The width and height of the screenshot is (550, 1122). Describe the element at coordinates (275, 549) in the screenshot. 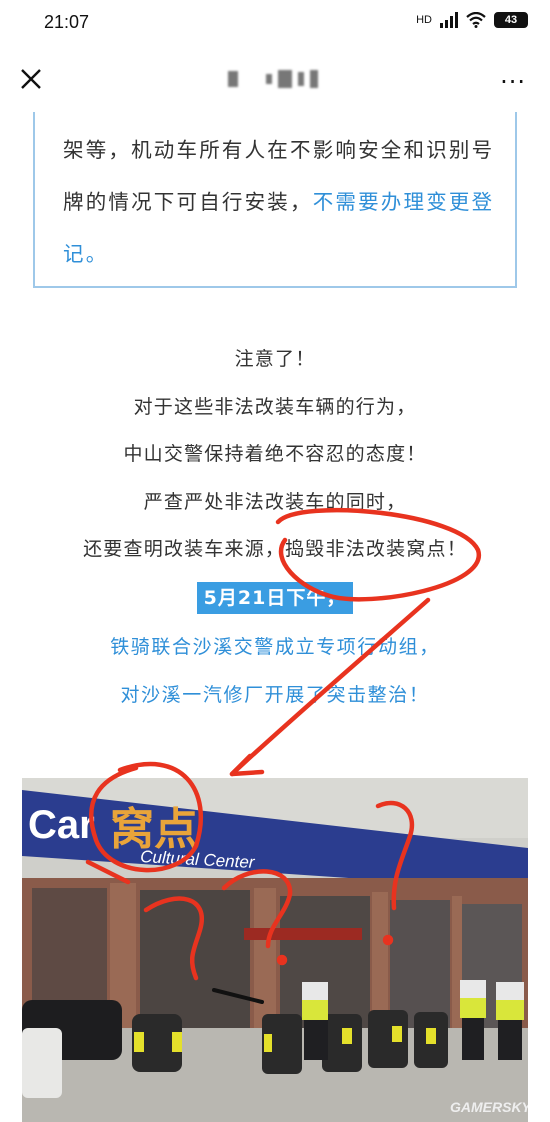

I see `article-line: 还要查明改装车来源，捣毁非法改装窝点！` at that location.